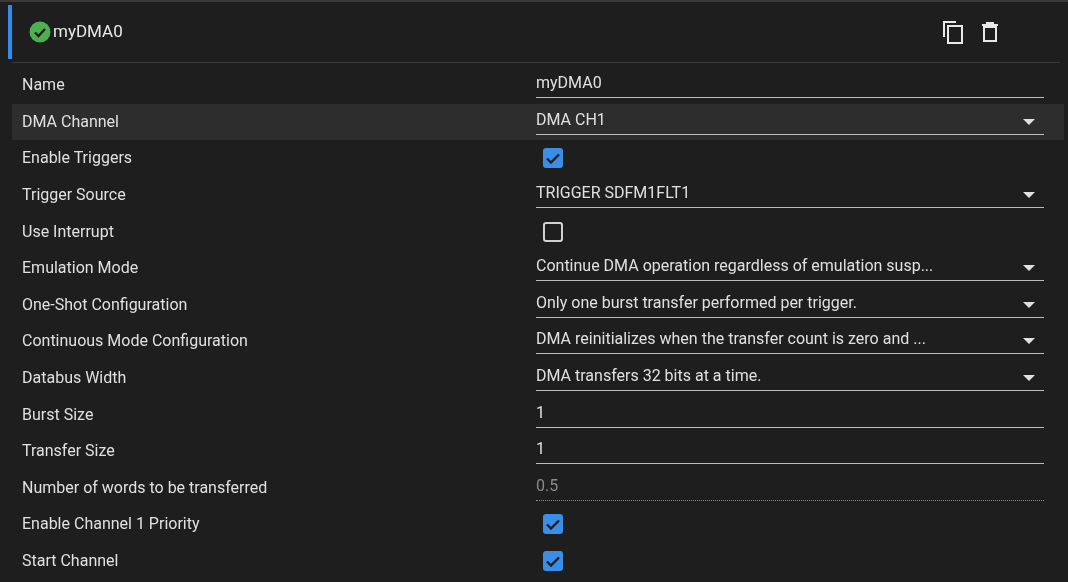 The width and height of the screenshot is (1068, 582). I want to click on property-row: Trigger Source TRIGGER SDFM1FLT1, so click(538, 195).